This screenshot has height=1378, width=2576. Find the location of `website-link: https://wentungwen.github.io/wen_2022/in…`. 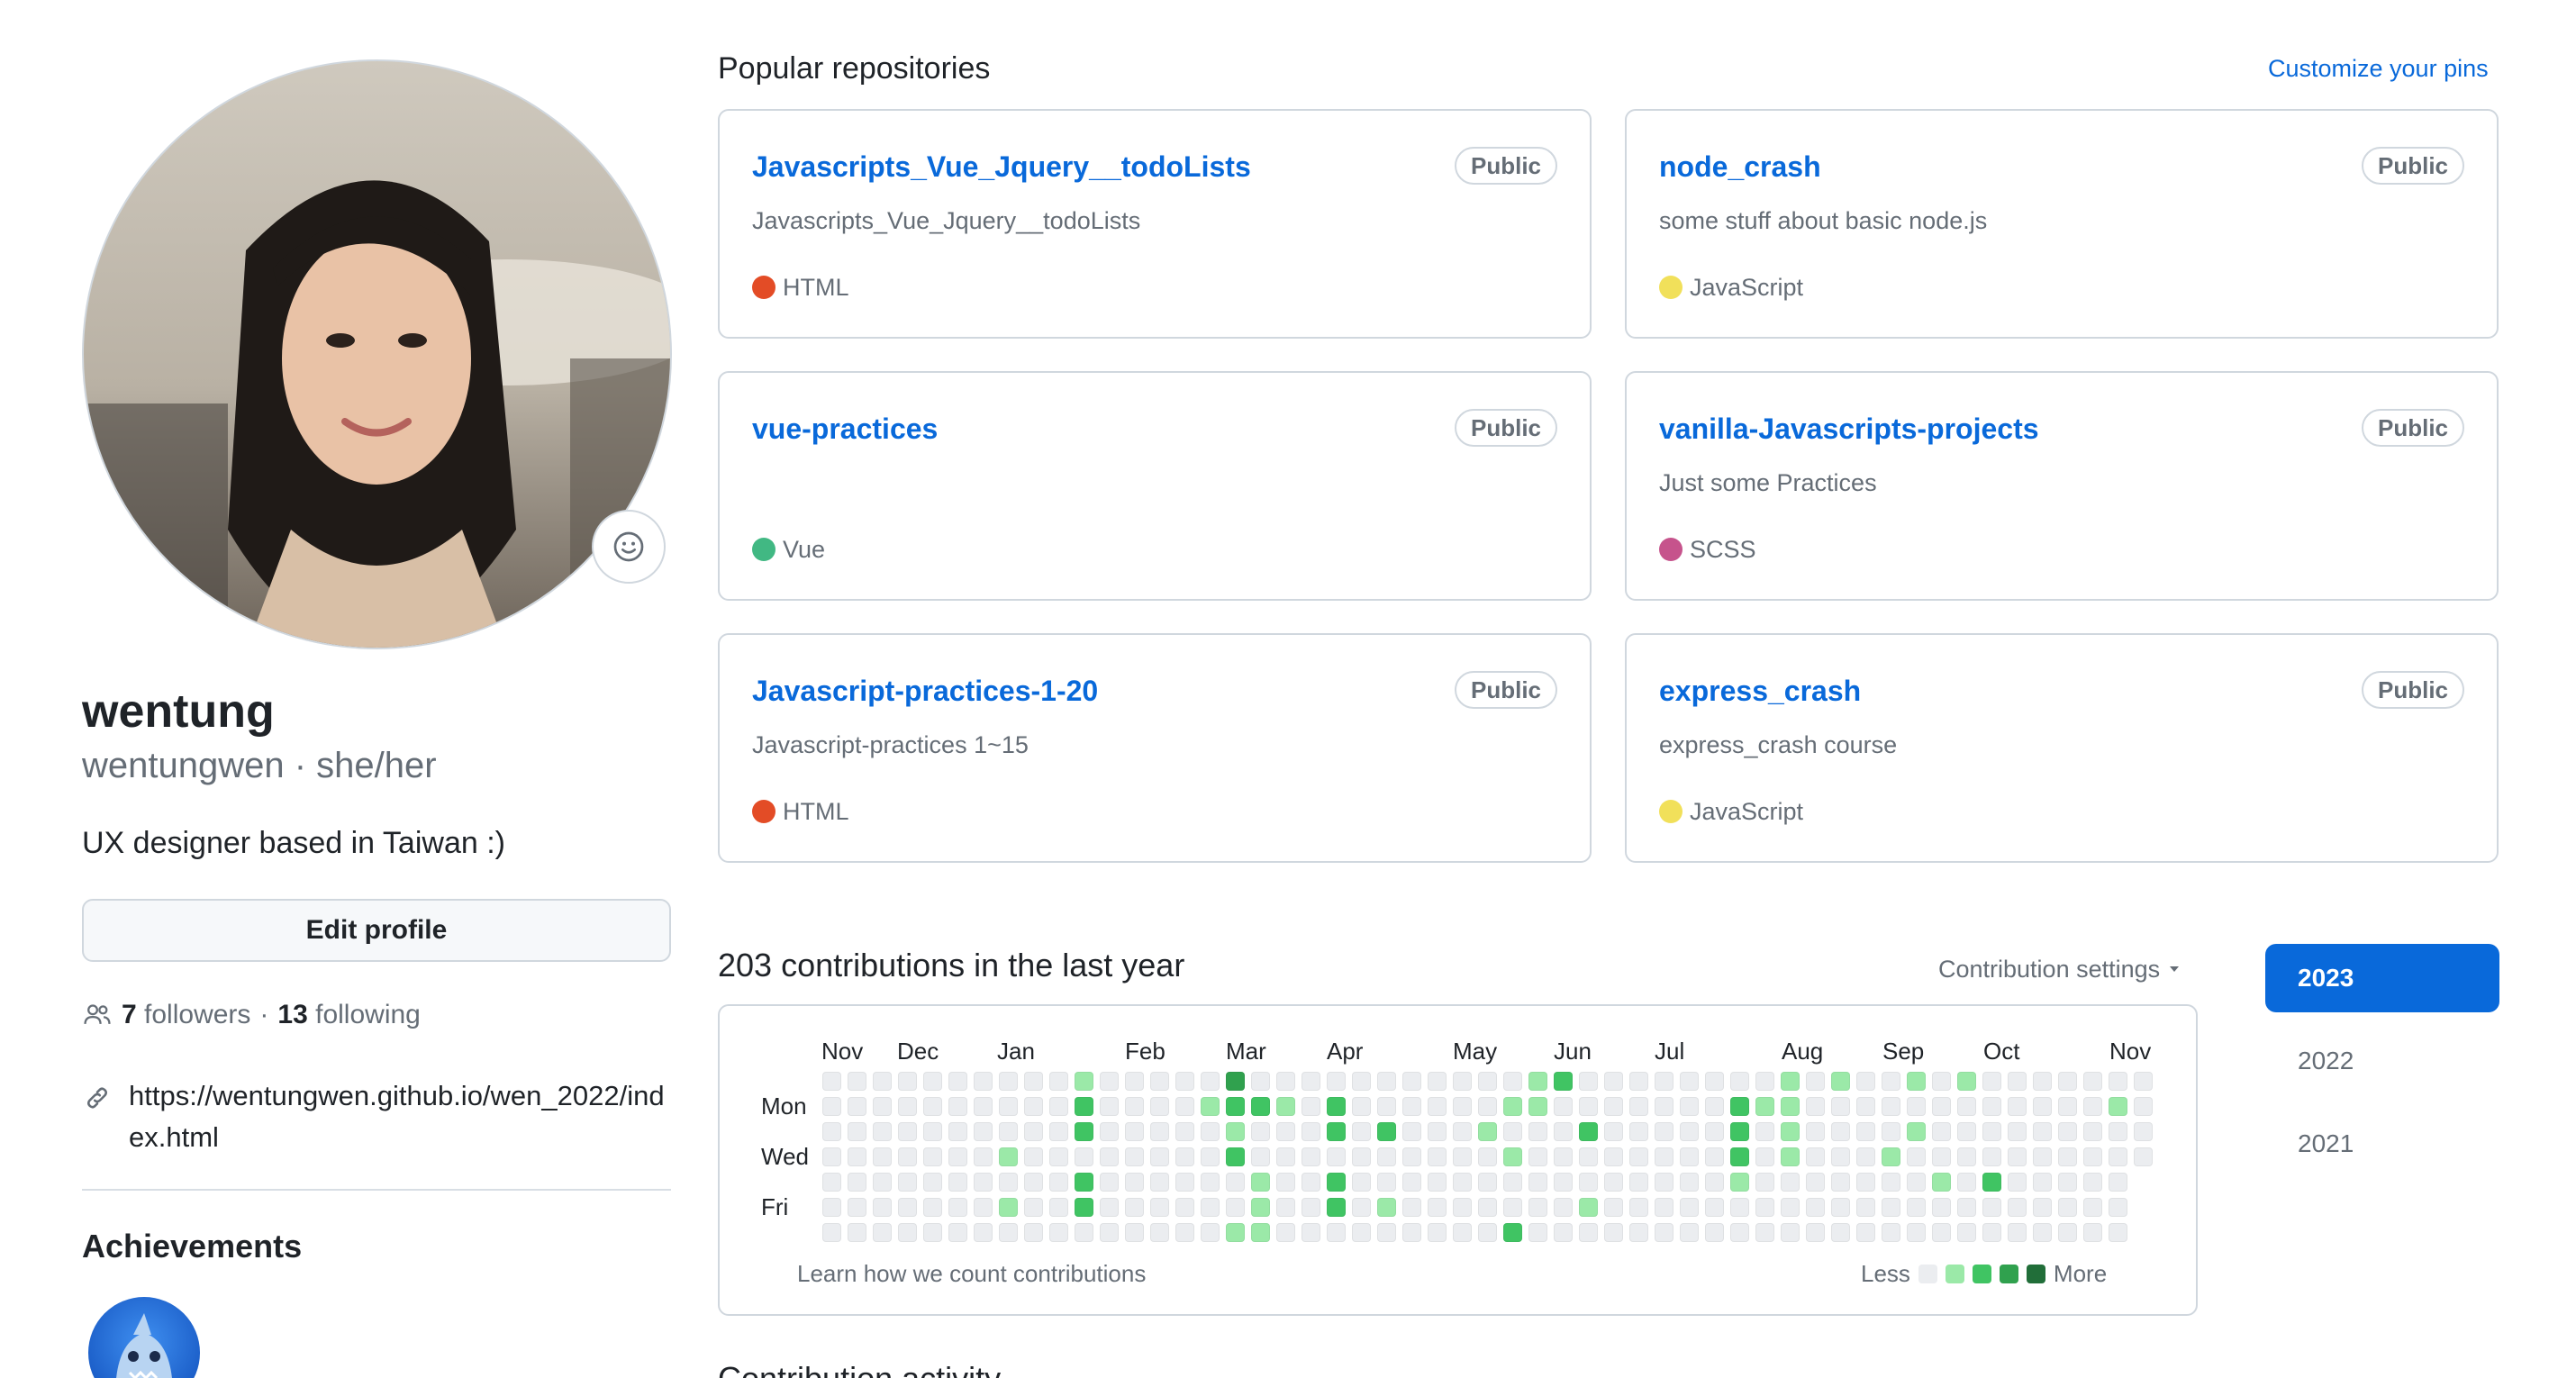

website-link: https://wentungwen.github.io/wen_2022/in… is located at coordinates (402, 1116).